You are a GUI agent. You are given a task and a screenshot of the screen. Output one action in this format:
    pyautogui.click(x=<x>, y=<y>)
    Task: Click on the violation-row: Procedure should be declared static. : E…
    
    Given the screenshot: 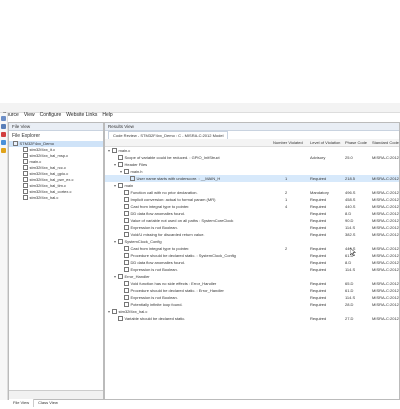 What is the action you would take?
    pyautogui.click(x=252, y=290)
    